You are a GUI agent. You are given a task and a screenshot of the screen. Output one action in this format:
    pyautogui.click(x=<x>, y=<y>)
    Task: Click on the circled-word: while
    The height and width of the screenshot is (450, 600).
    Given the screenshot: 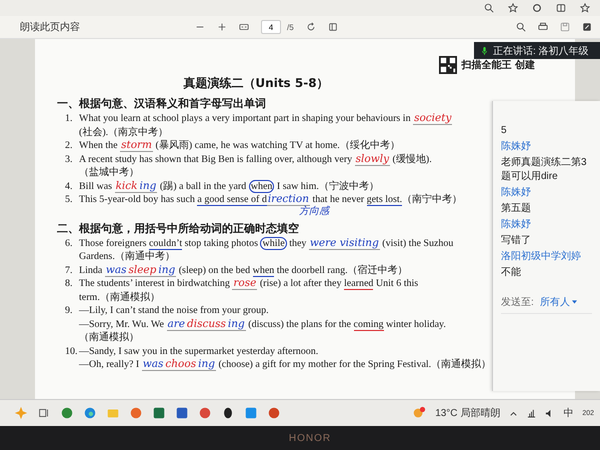 What is the action you would take?
    pyautogui.click(x=273, y=243)
    